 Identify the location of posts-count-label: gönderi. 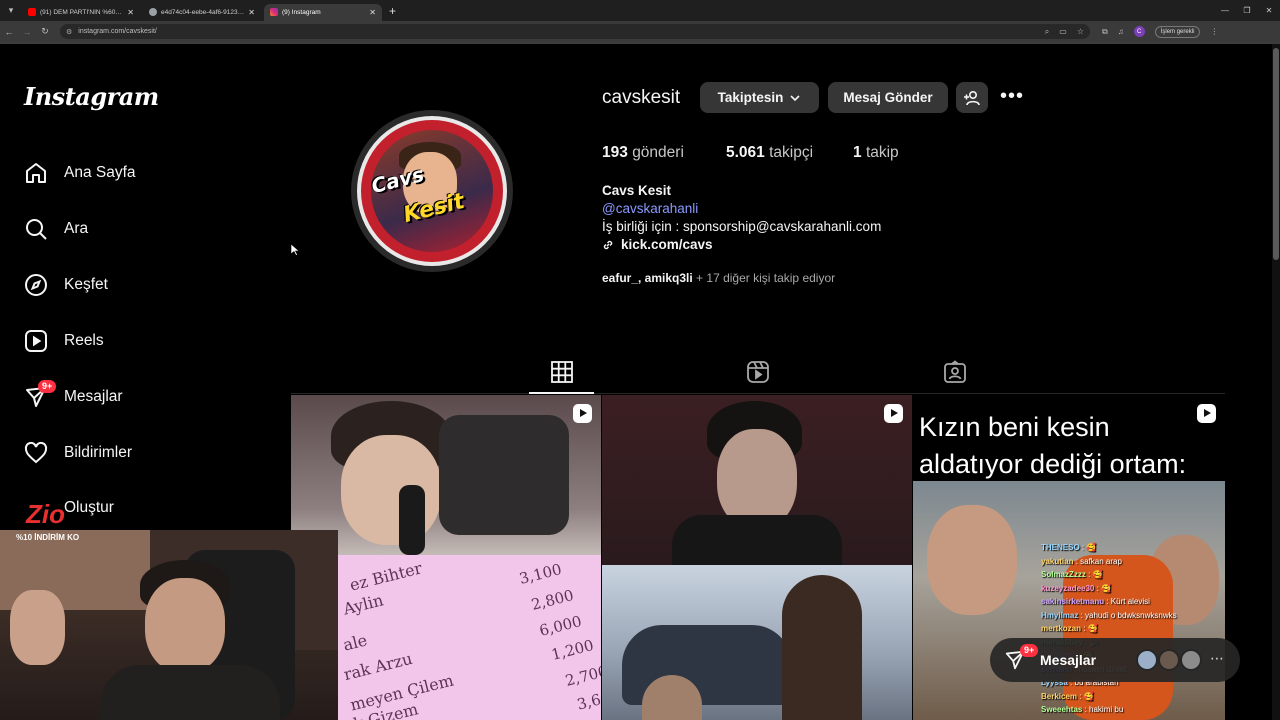
(658, 152).